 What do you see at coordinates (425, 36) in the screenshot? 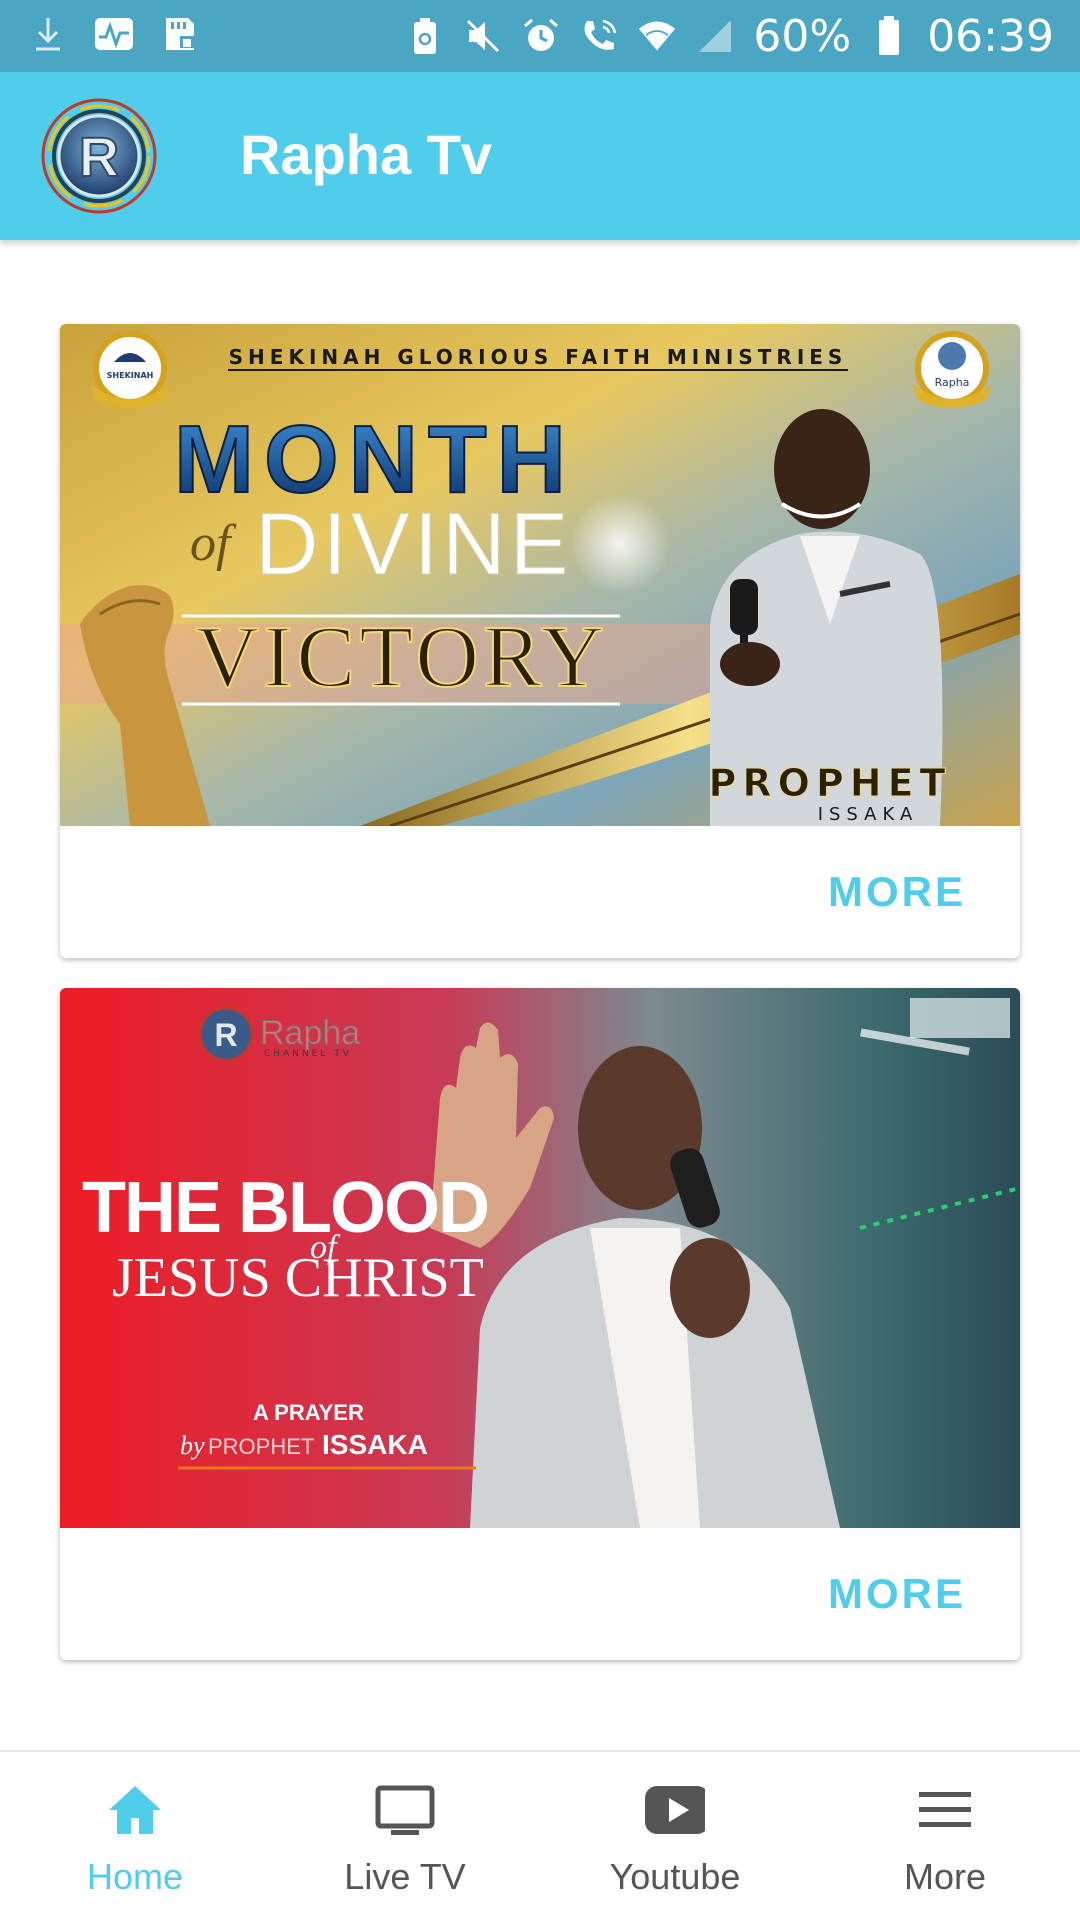
I see `battery-saver-icon` at bounding box center [425, 36].